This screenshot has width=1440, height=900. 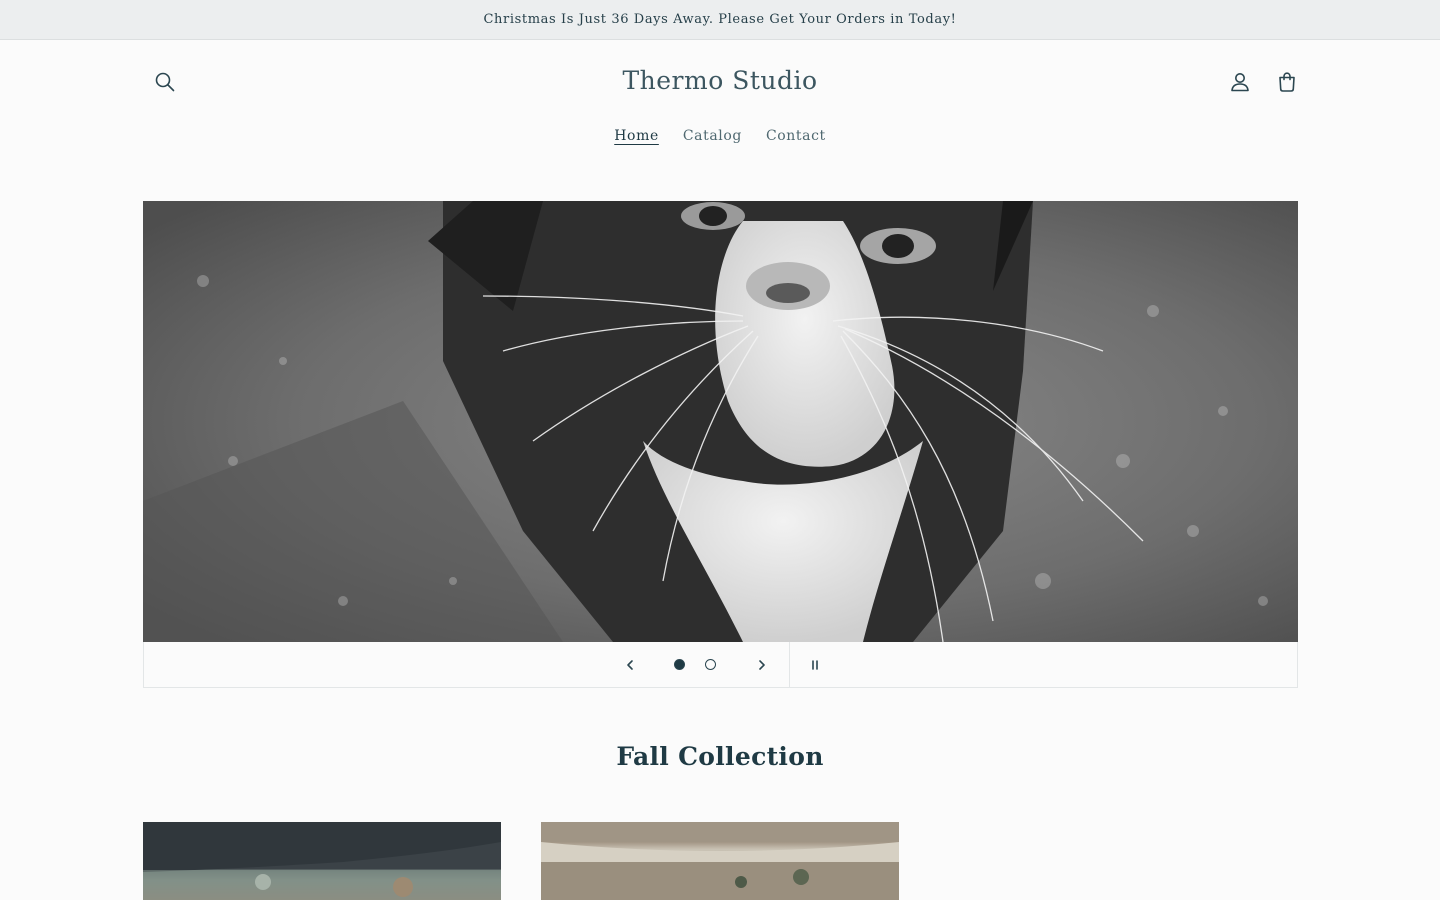 I want to click on next-slide-button, so click(x=762, y=664).